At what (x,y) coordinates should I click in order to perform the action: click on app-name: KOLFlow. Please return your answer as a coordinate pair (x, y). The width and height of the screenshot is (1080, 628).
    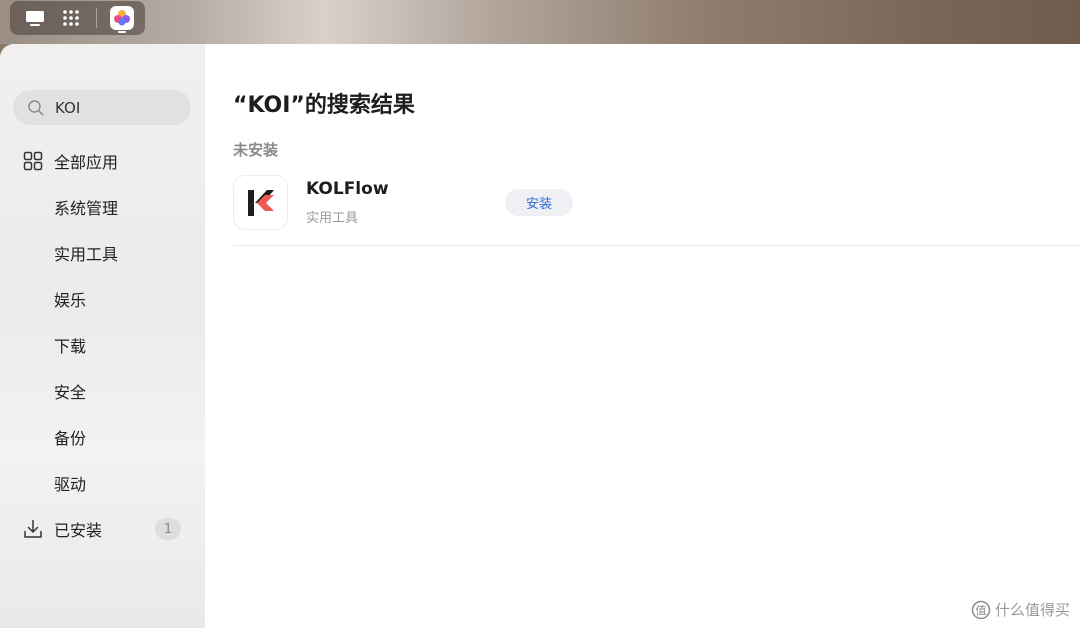
    Looking at the image, I should click on (347, 189).